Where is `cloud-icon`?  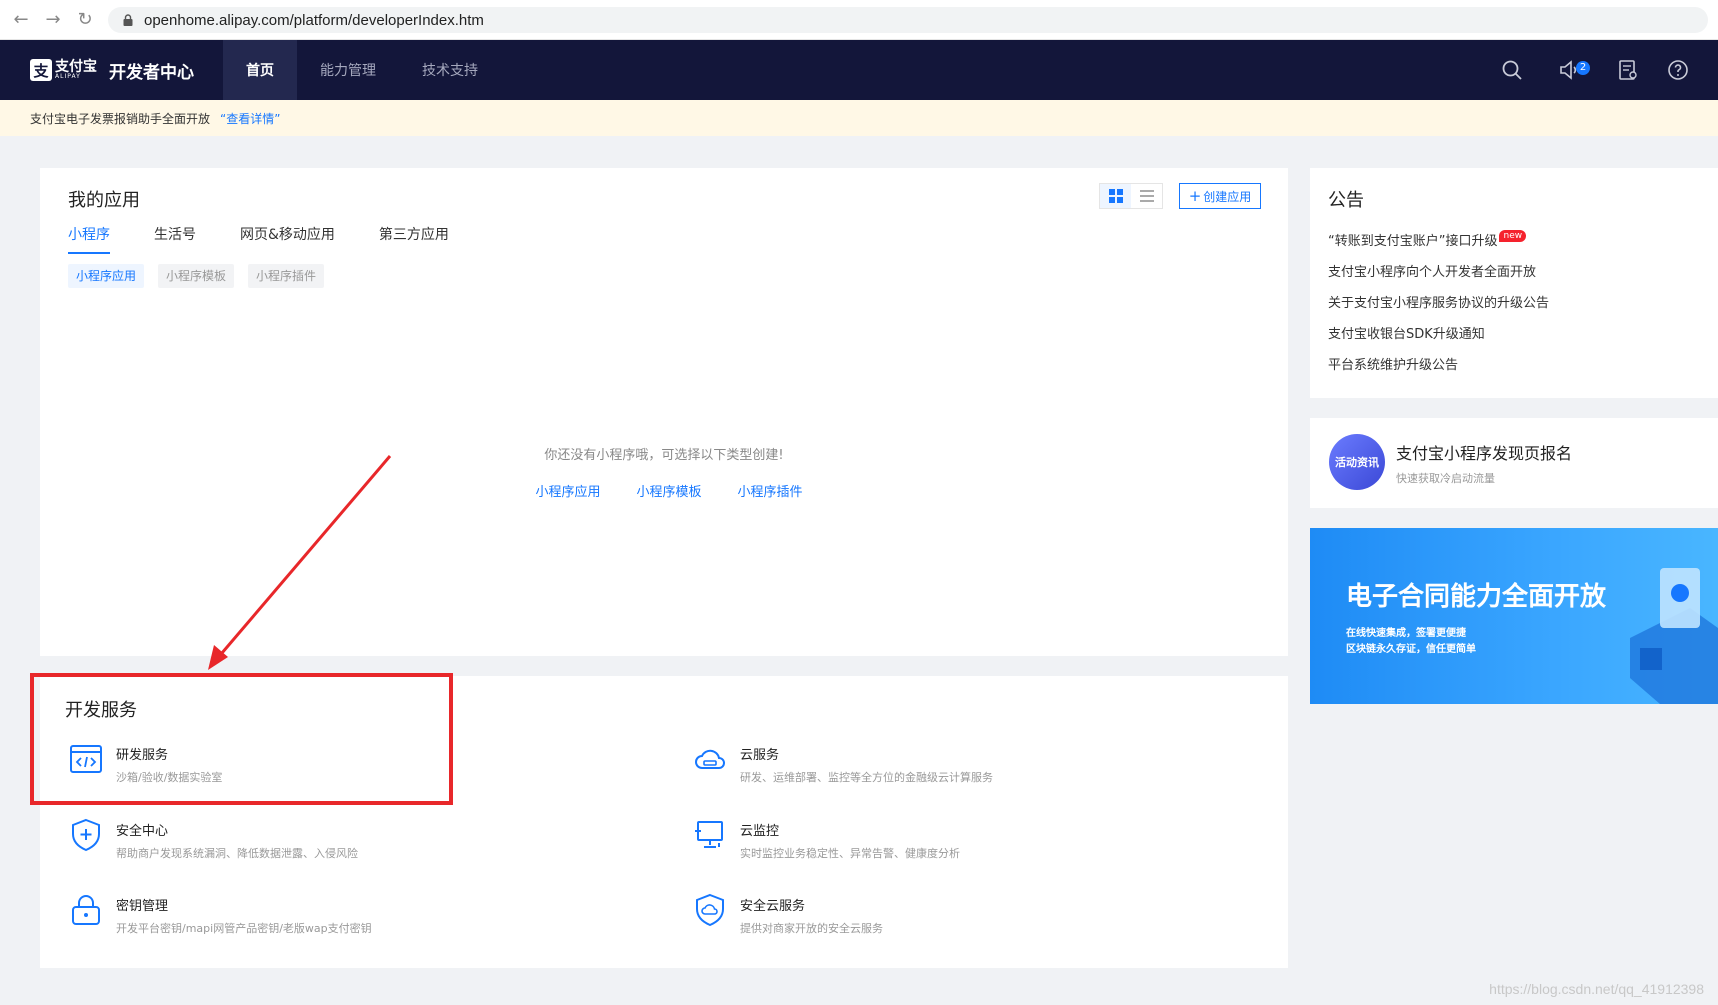
cloud-icon is located at coordinates (710, 759).